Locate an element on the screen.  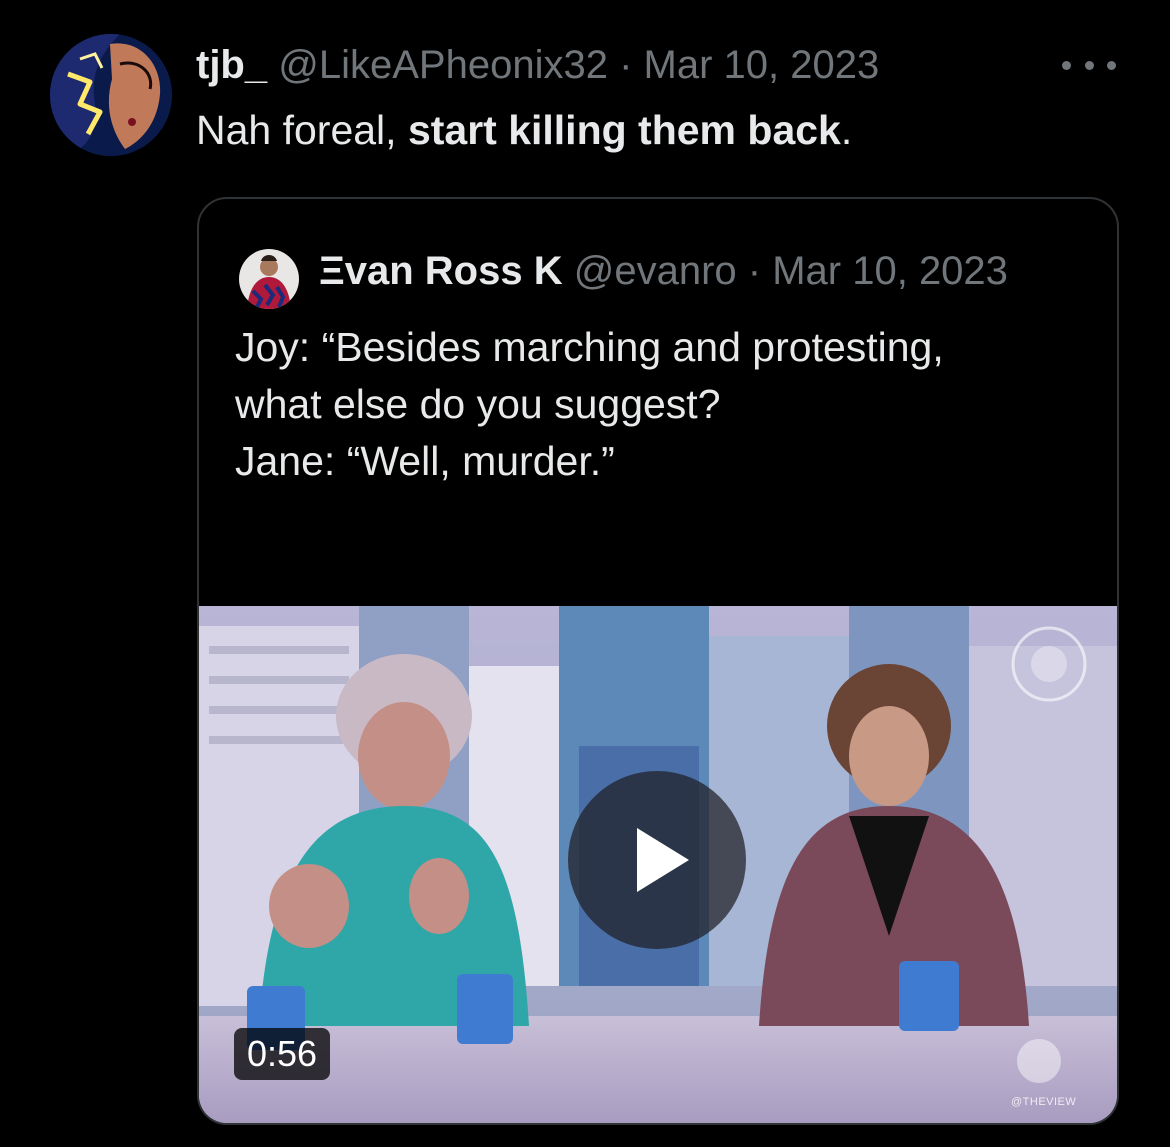
display-name: tjb_ is located at coordinates (231, 65).